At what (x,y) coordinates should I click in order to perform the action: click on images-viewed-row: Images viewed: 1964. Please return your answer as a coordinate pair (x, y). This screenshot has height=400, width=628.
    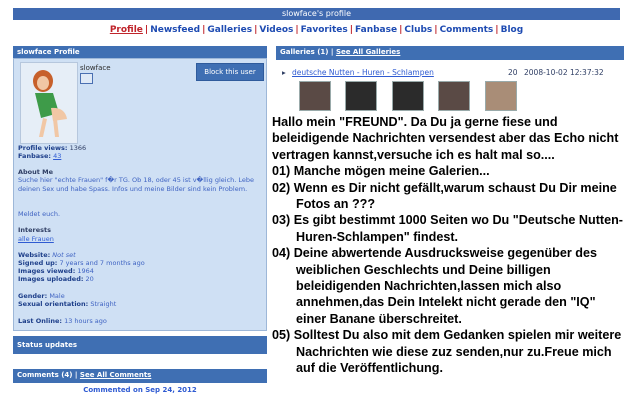
    Looking at the image, I should click on (56, 271).